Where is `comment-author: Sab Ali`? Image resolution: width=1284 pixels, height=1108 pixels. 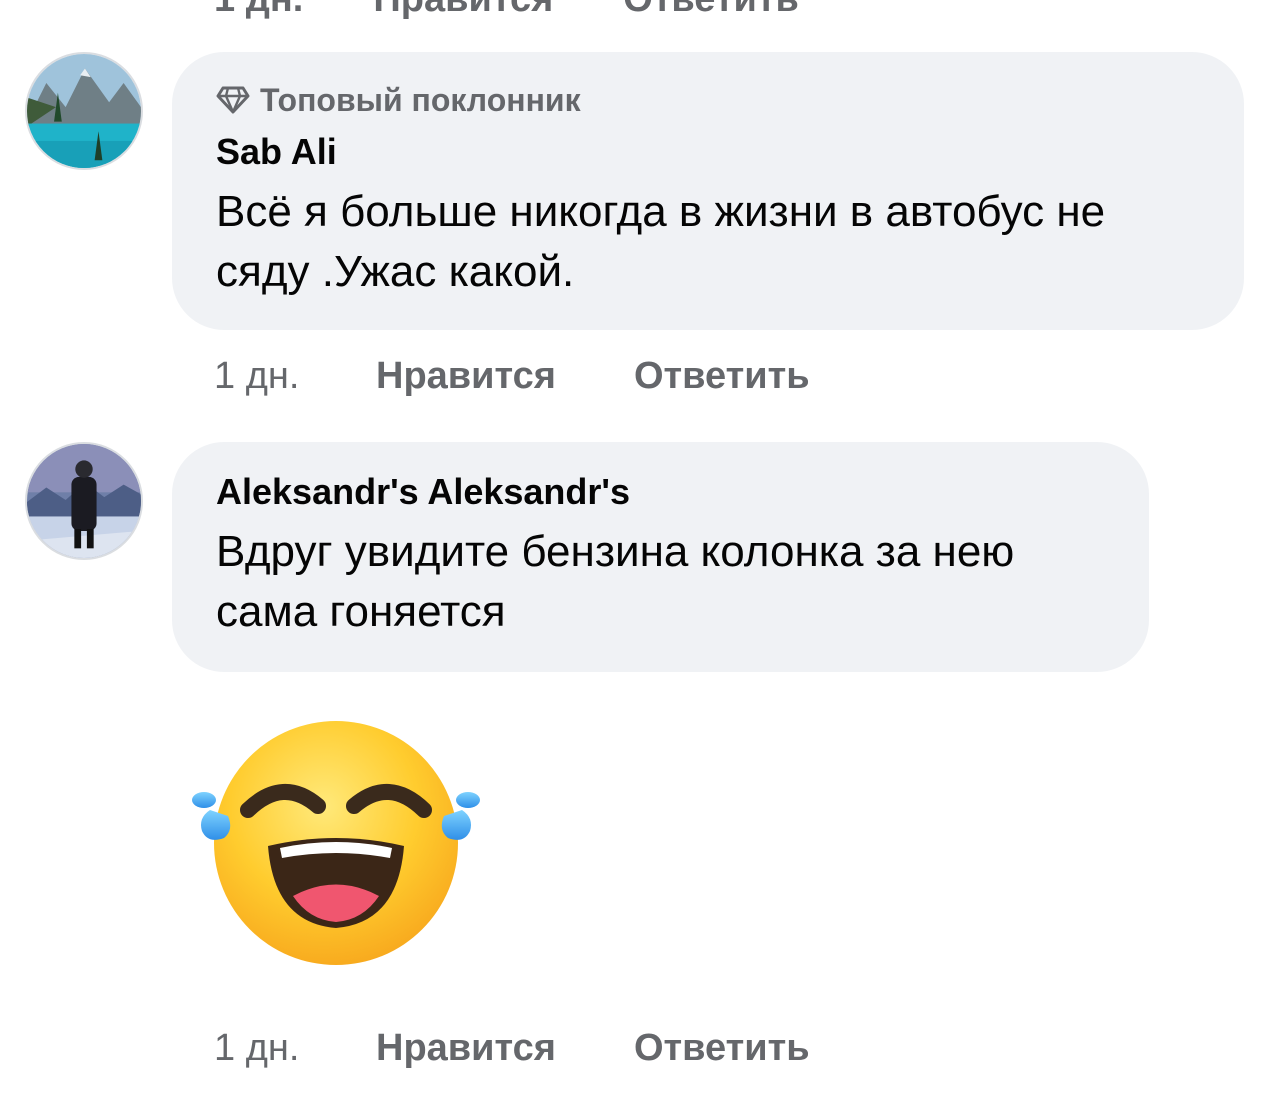
comment-author: Sab Ali is located at coordinates (708, 152).